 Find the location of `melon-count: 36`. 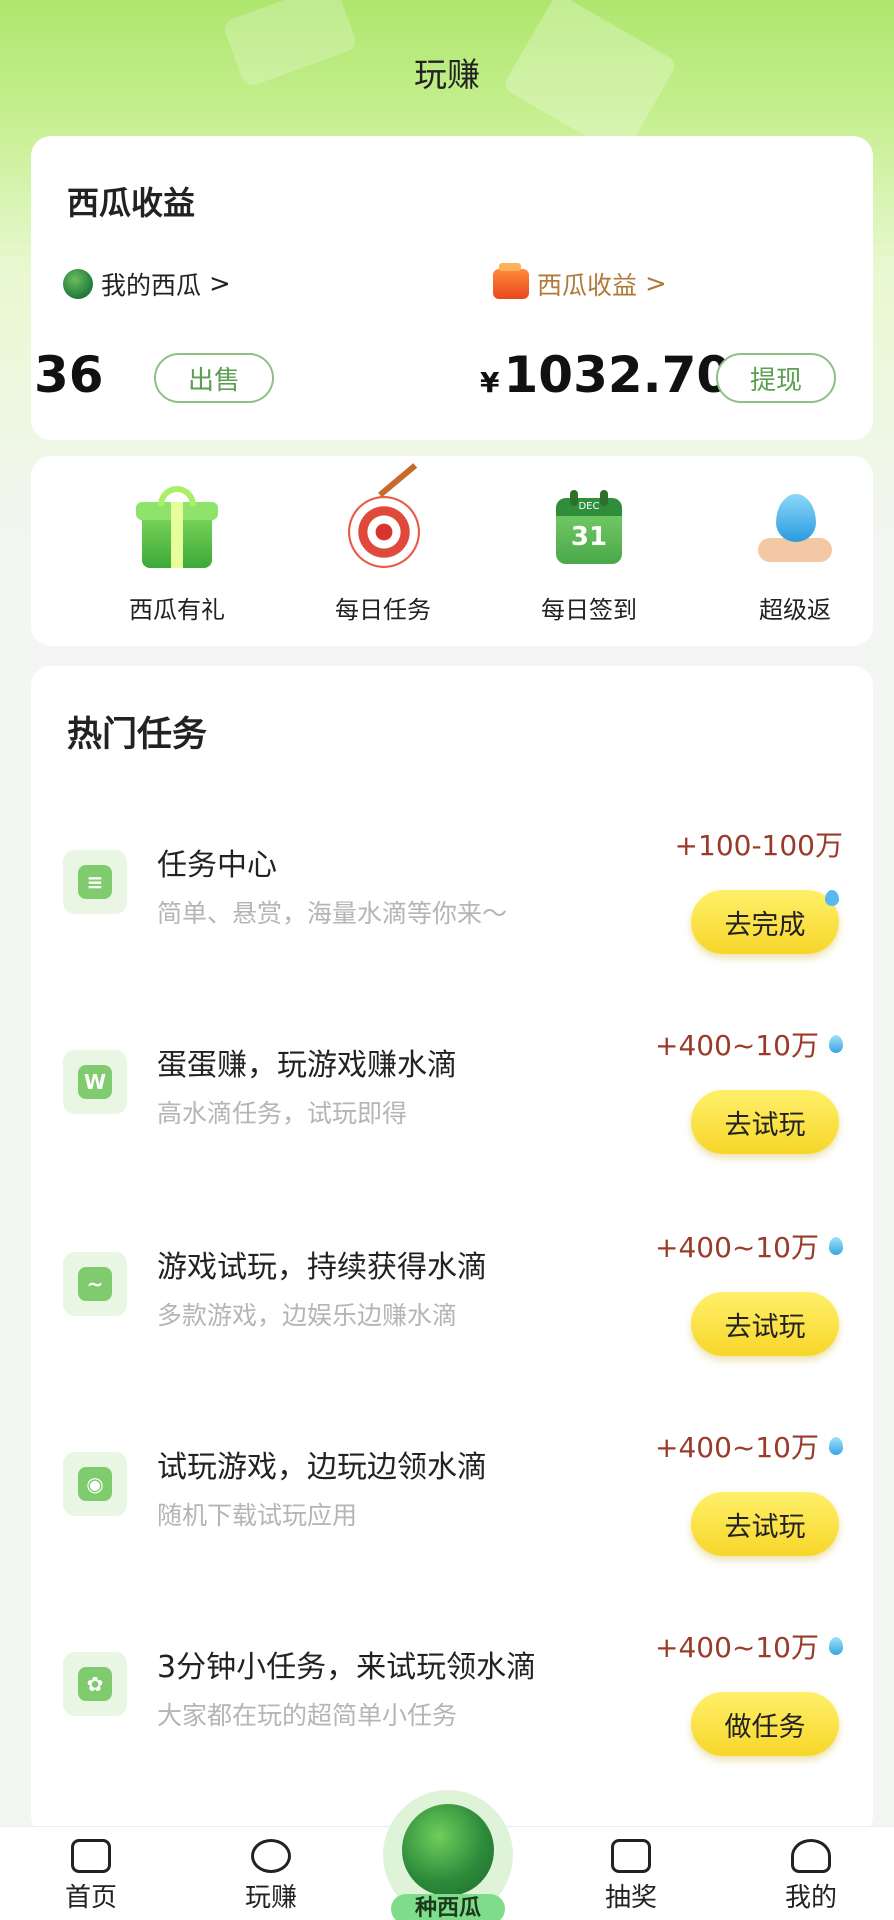

melon-count: 36 is located at coordinates (69, 375).